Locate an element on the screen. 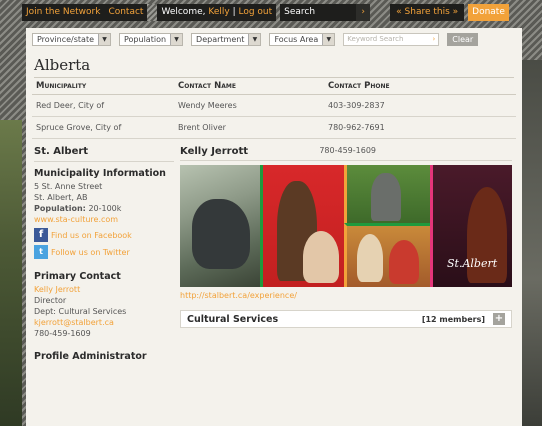 The height and width of the screenshot is (426, 542). profile-admin-heading: Profile Administrator is located at coordinates (90, 356).